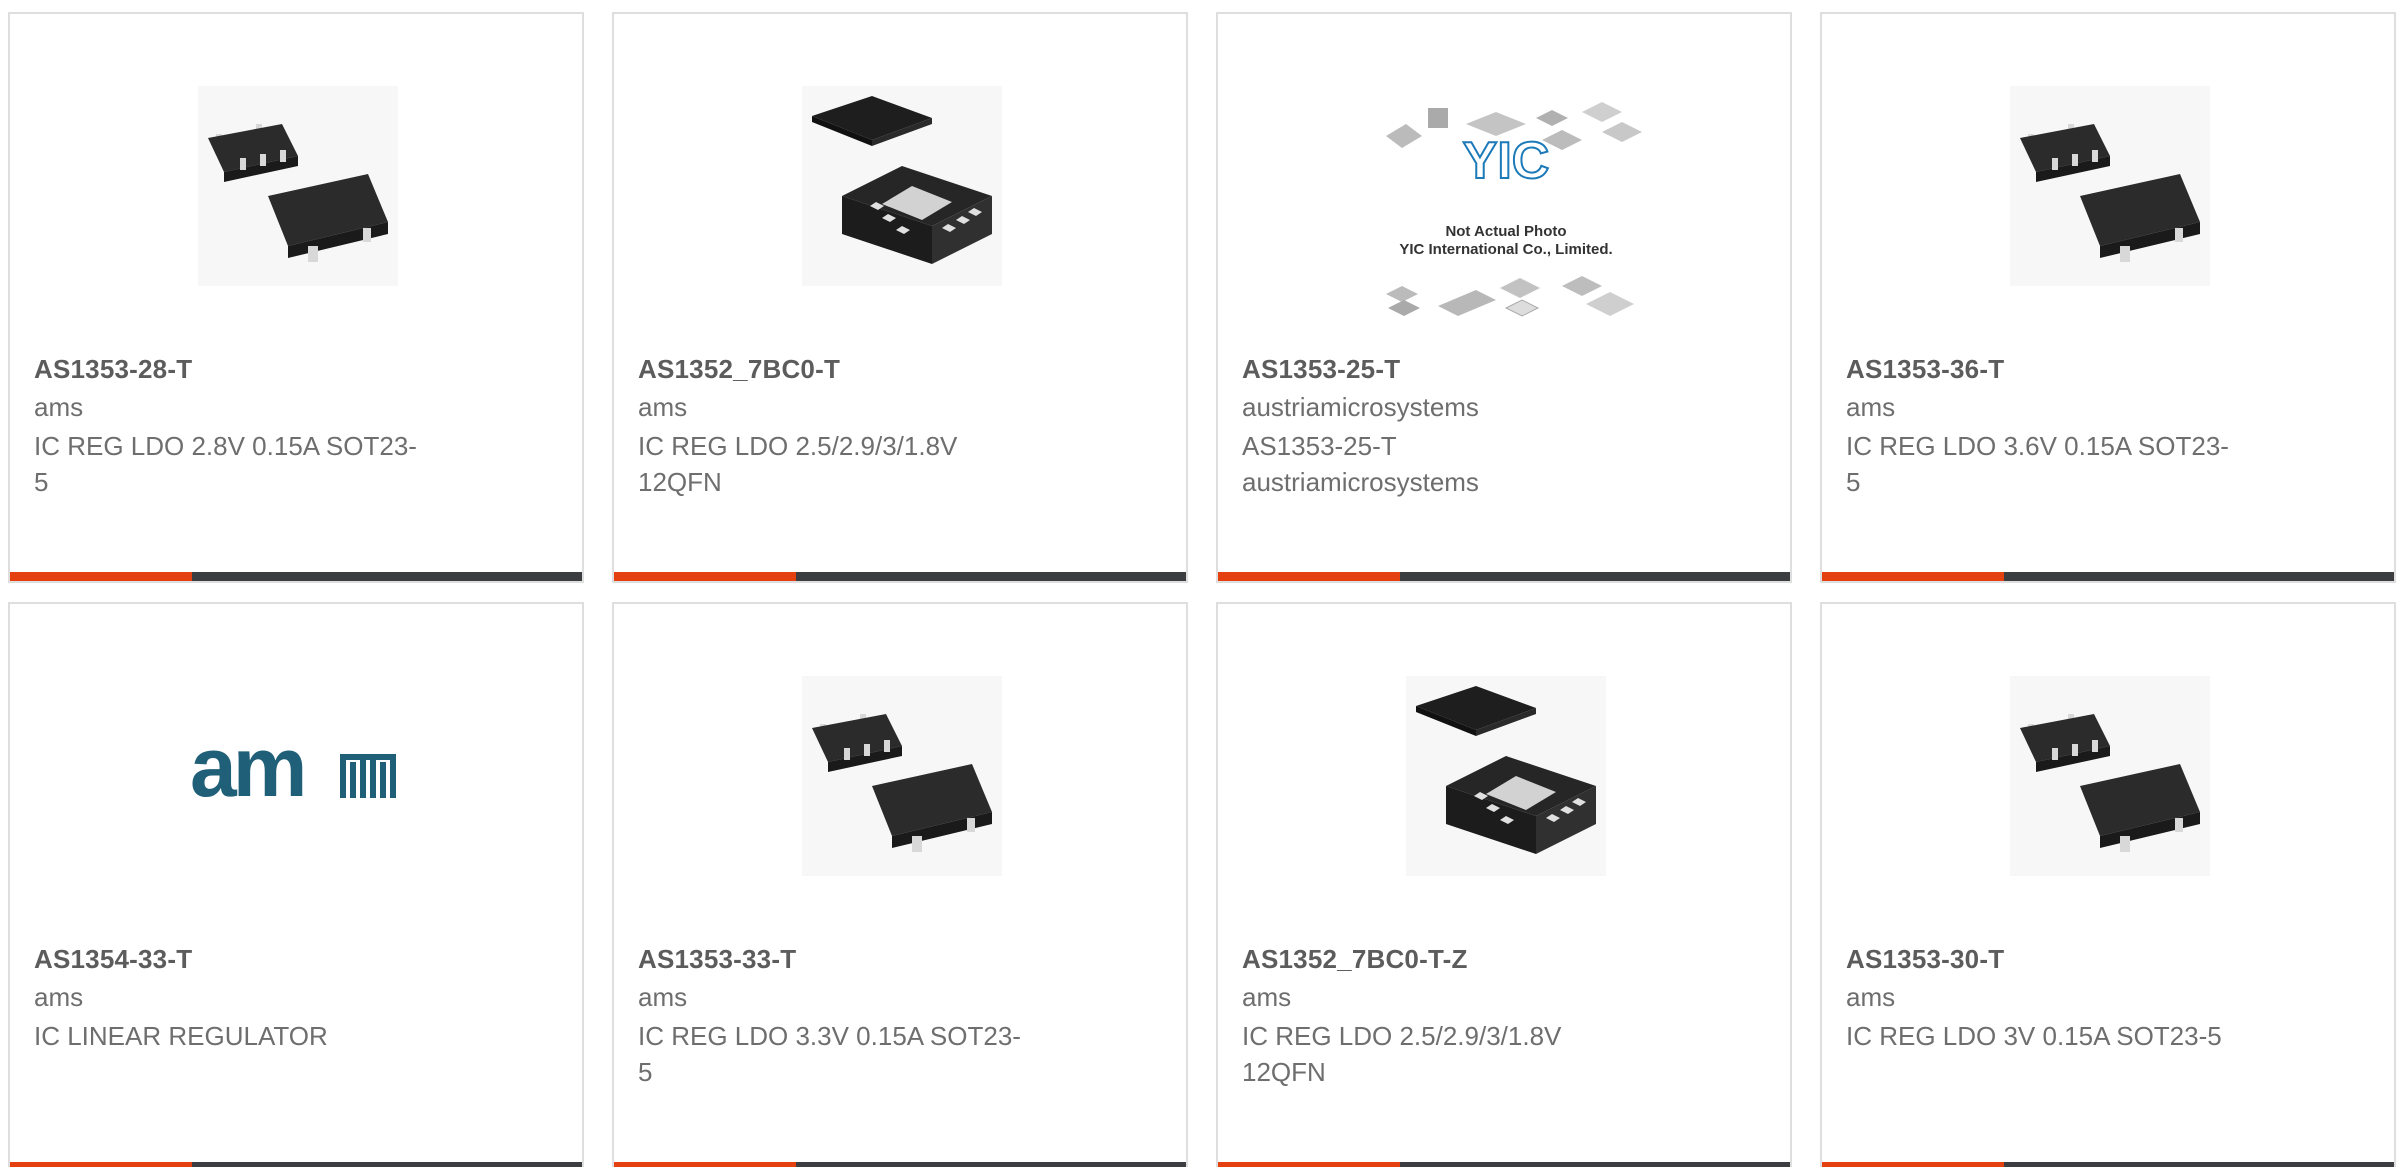 Image resolution: width=2400 pixels, height=1167 pixels. I want to click on part-number: AS1354-33-T, so click(113, 959).